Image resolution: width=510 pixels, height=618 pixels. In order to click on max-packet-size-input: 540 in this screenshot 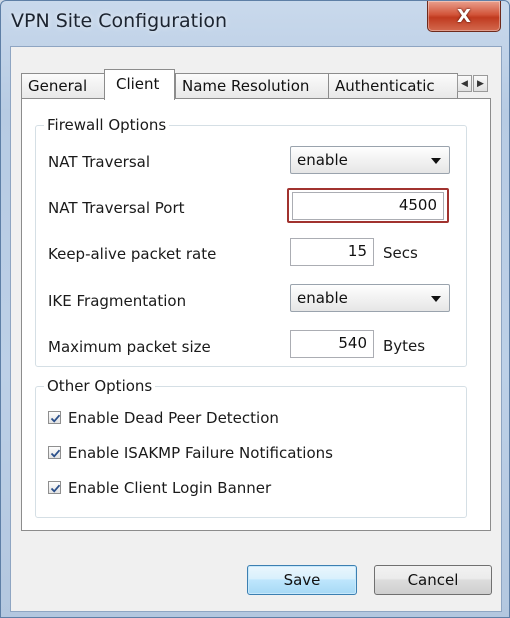, I will do `click(332, 344)`.